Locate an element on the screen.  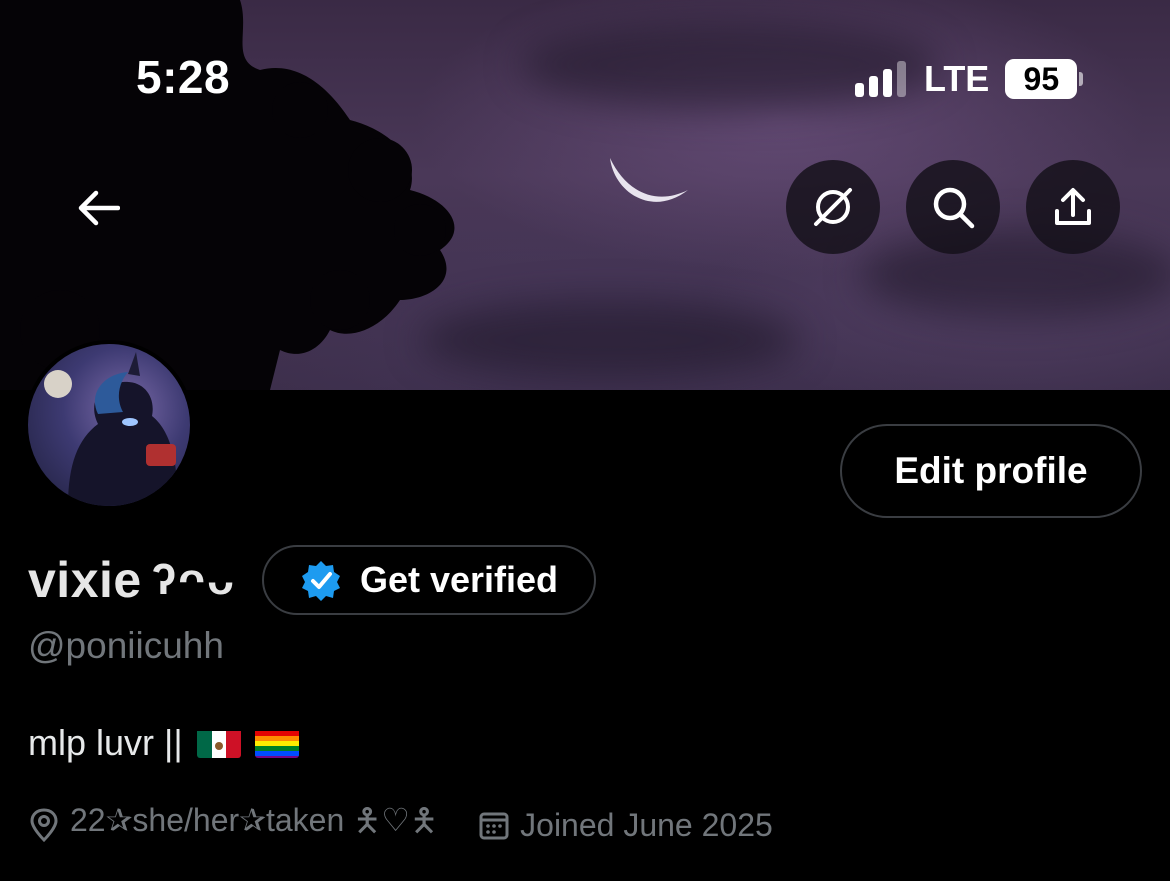
location-item: 22✰she/her✰taken 🯅♡🯅 is located at coordinates (233, 825).